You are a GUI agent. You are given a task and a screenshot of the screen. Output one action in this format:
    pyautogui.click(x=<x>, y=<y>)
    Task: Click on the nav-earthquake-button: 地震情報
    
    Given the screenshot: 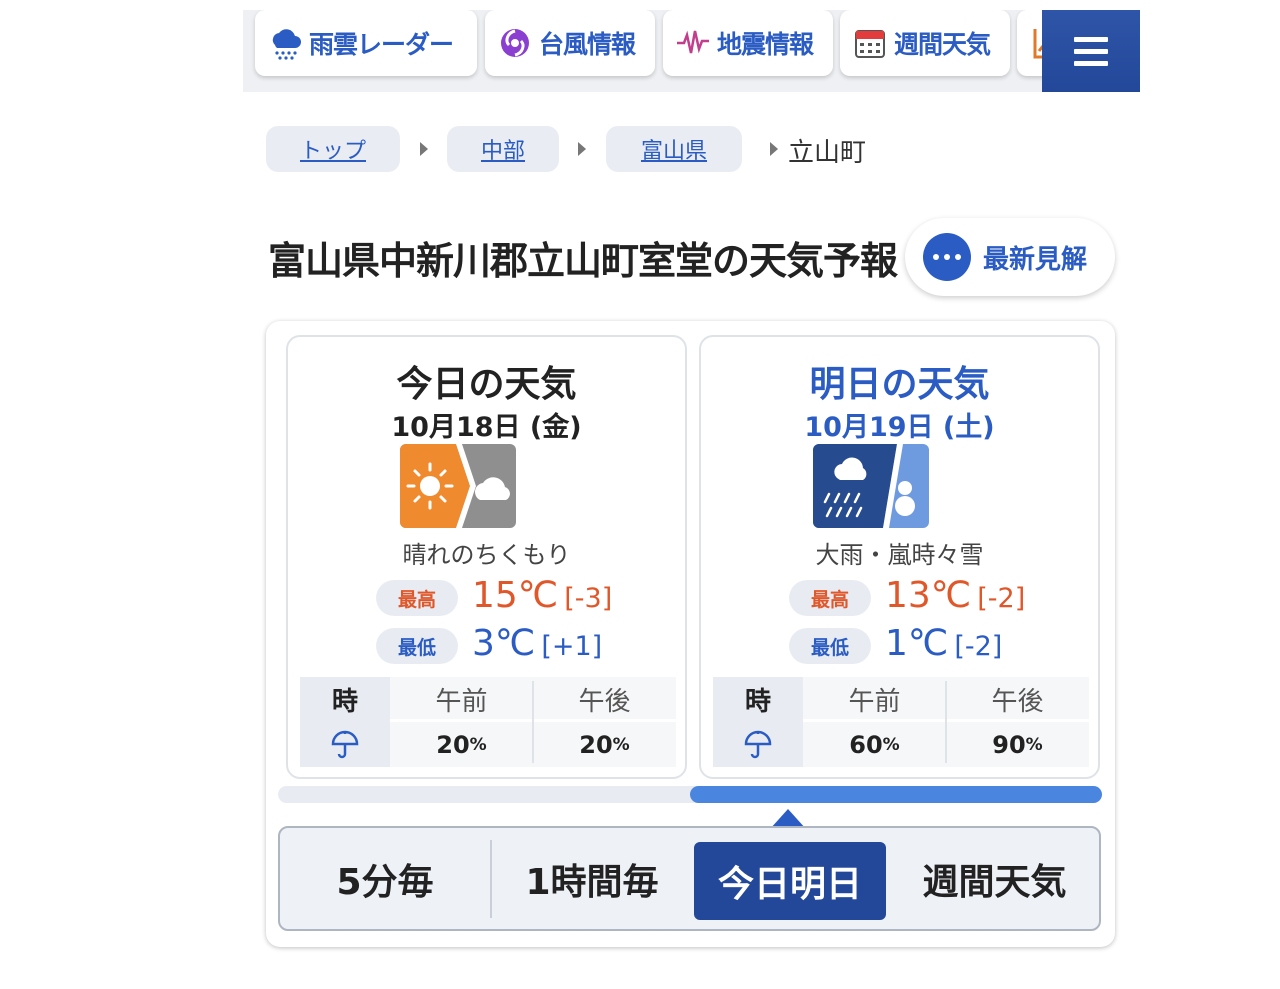 What is the action you would take?
    pyautogui.click(x=748, y=43)
    